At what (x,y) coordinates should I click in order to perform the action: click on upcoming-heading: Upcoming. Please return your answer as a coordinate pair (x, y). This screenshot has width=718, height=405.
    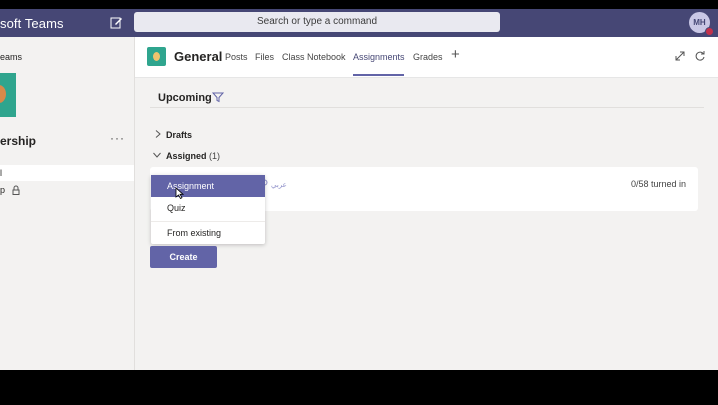
    Looking at the image, I should click on (185, 98).